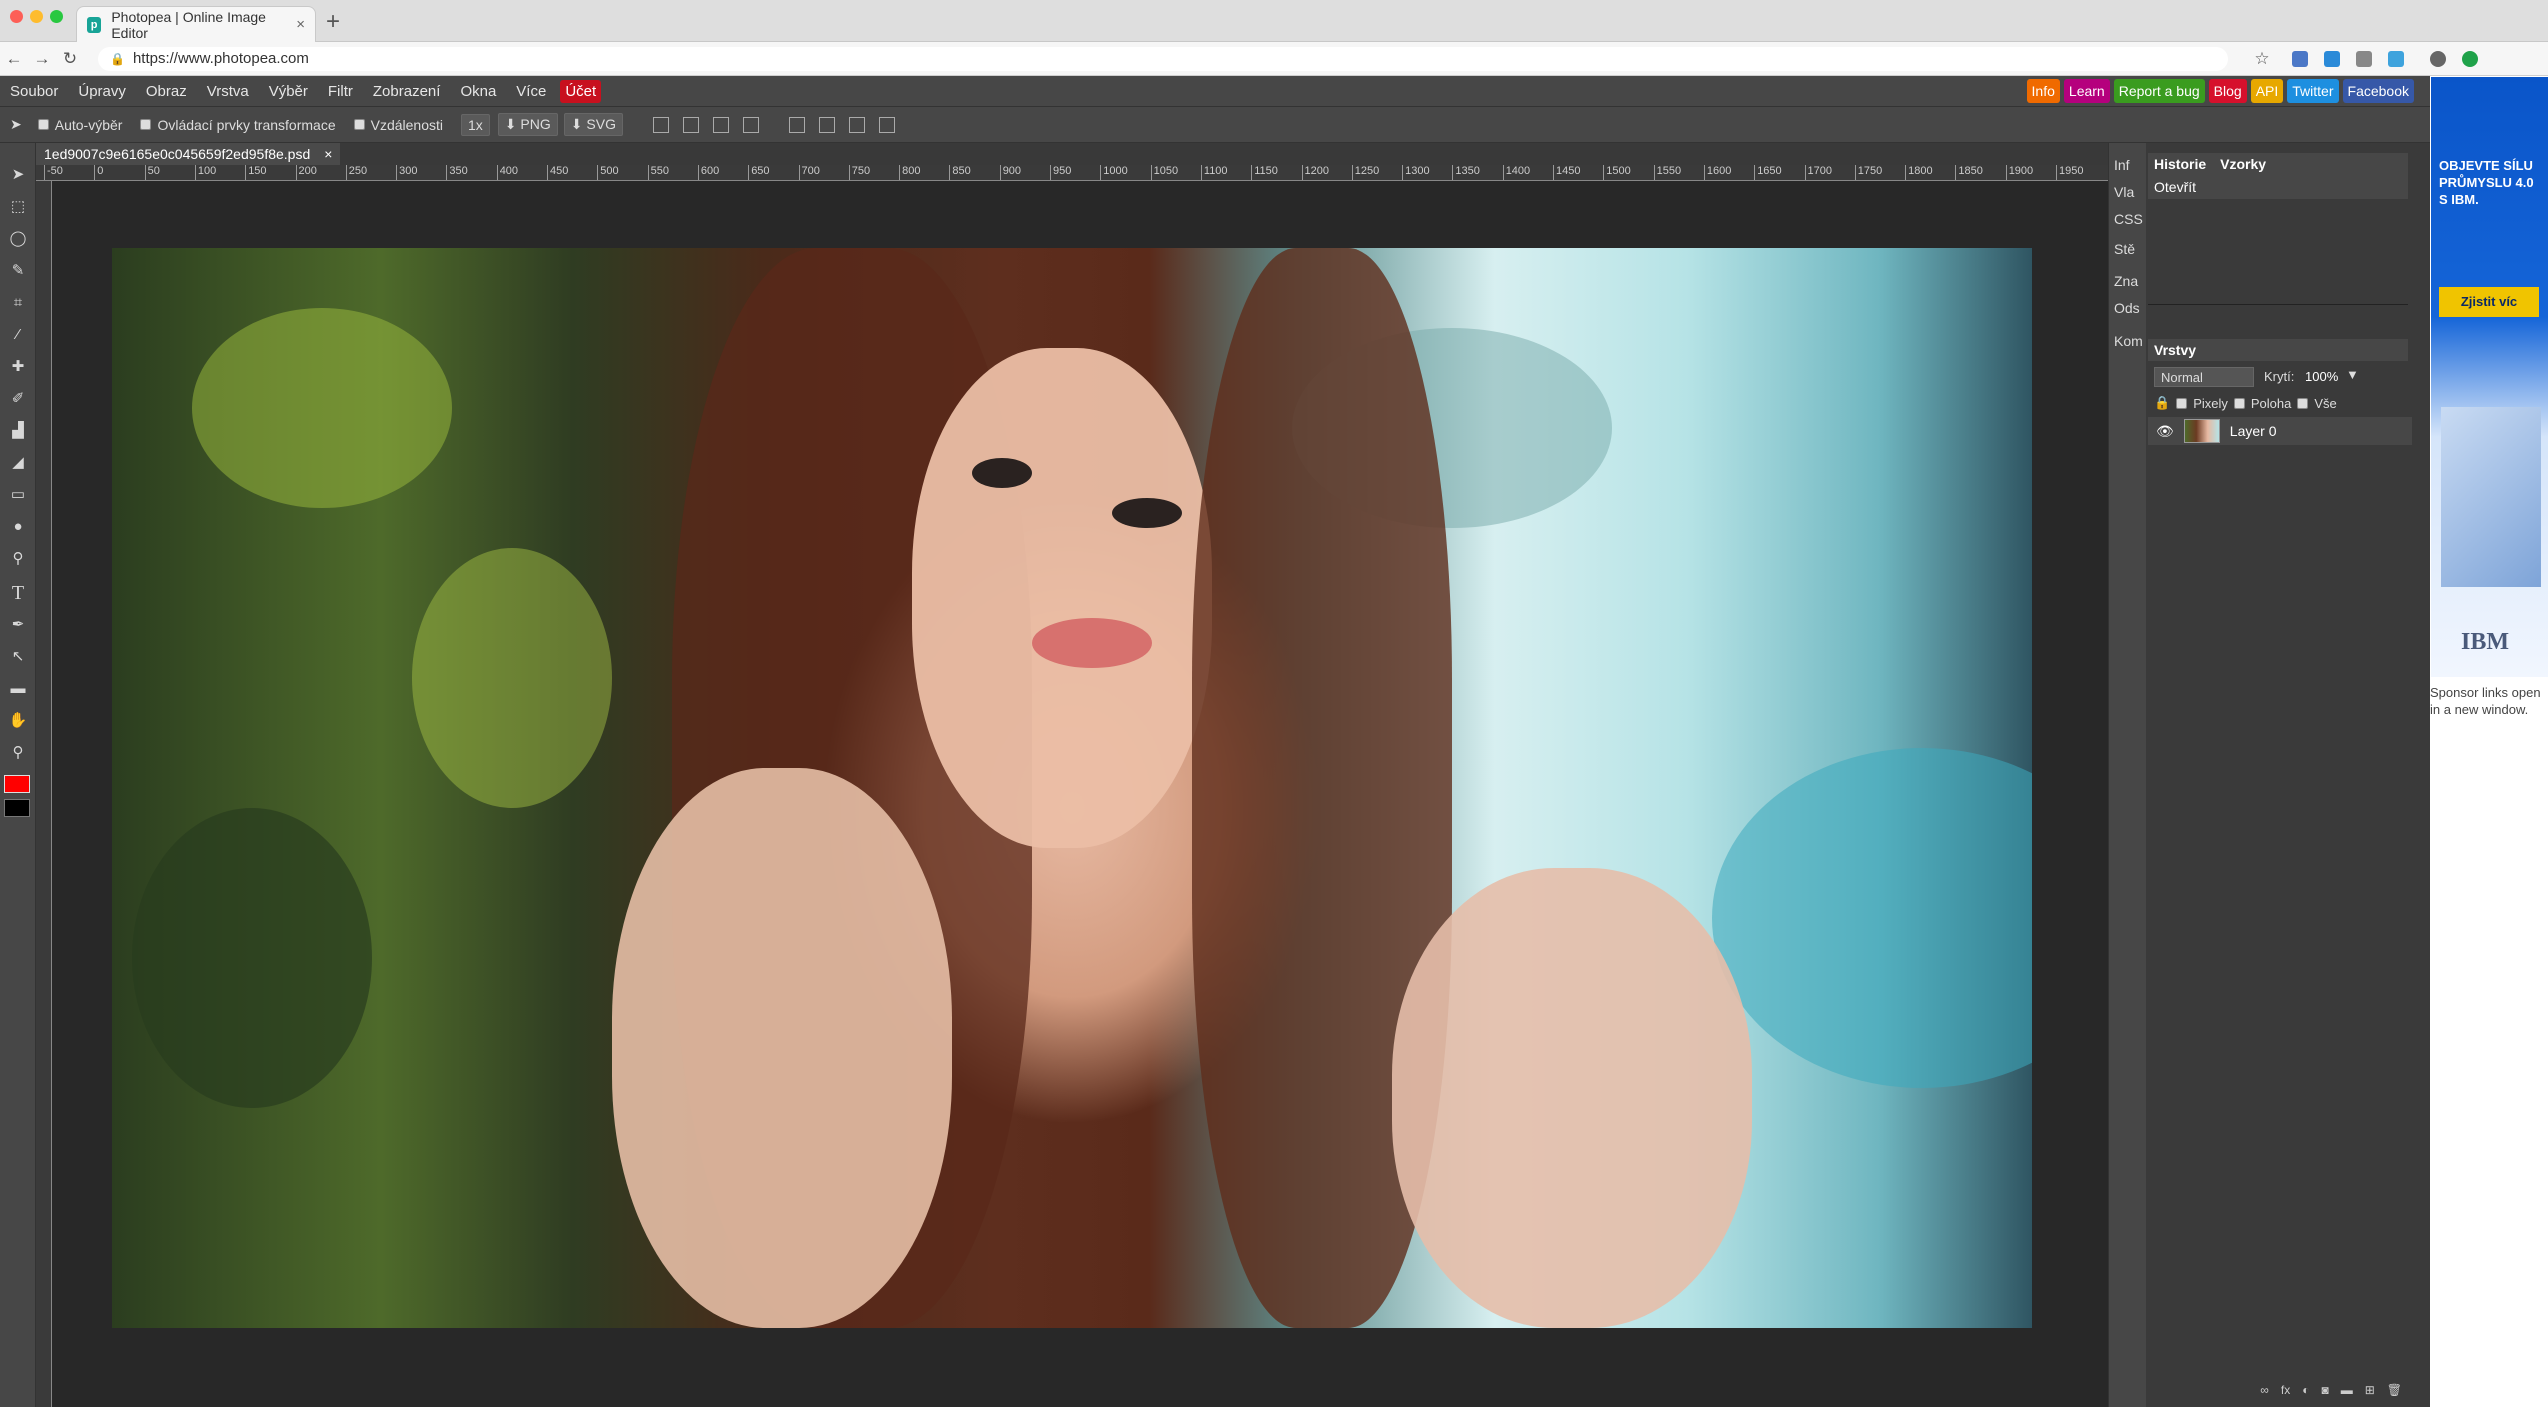  Describe the element at coordinates (228, 91) in the screenshot. I see `menu-layer: Vrstva` at that location.